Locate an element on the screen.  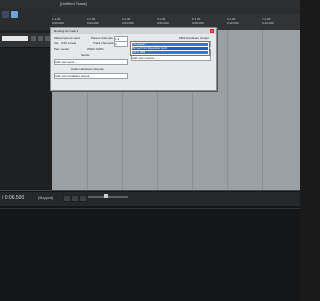
master-volume-knob is located at coordinates (106, 196).